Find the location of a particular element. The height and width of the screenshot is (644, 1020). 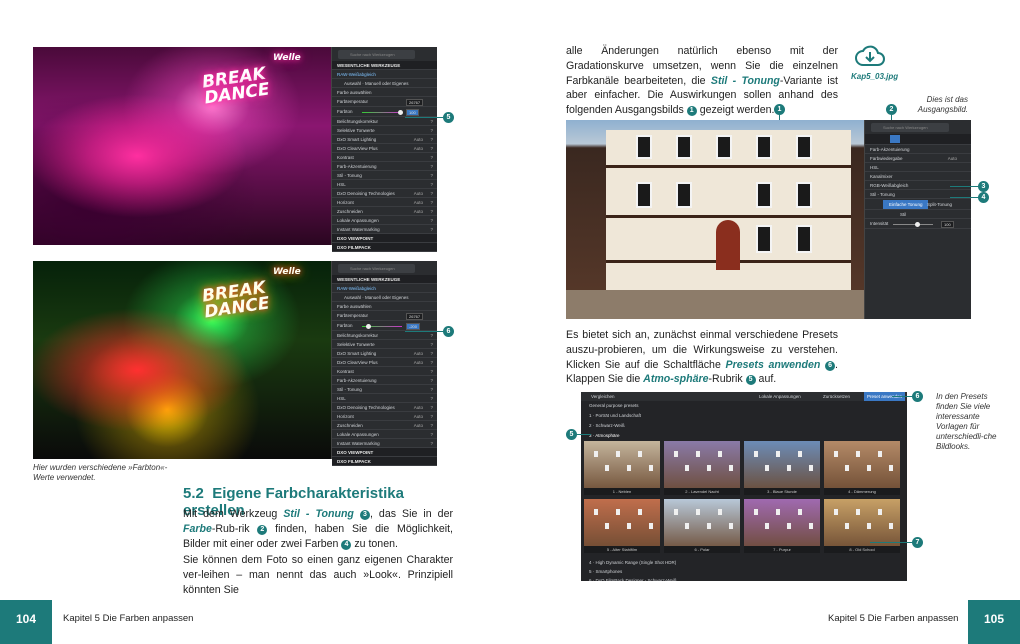

intensity-value: 100 is located at coordinates (947, 224).